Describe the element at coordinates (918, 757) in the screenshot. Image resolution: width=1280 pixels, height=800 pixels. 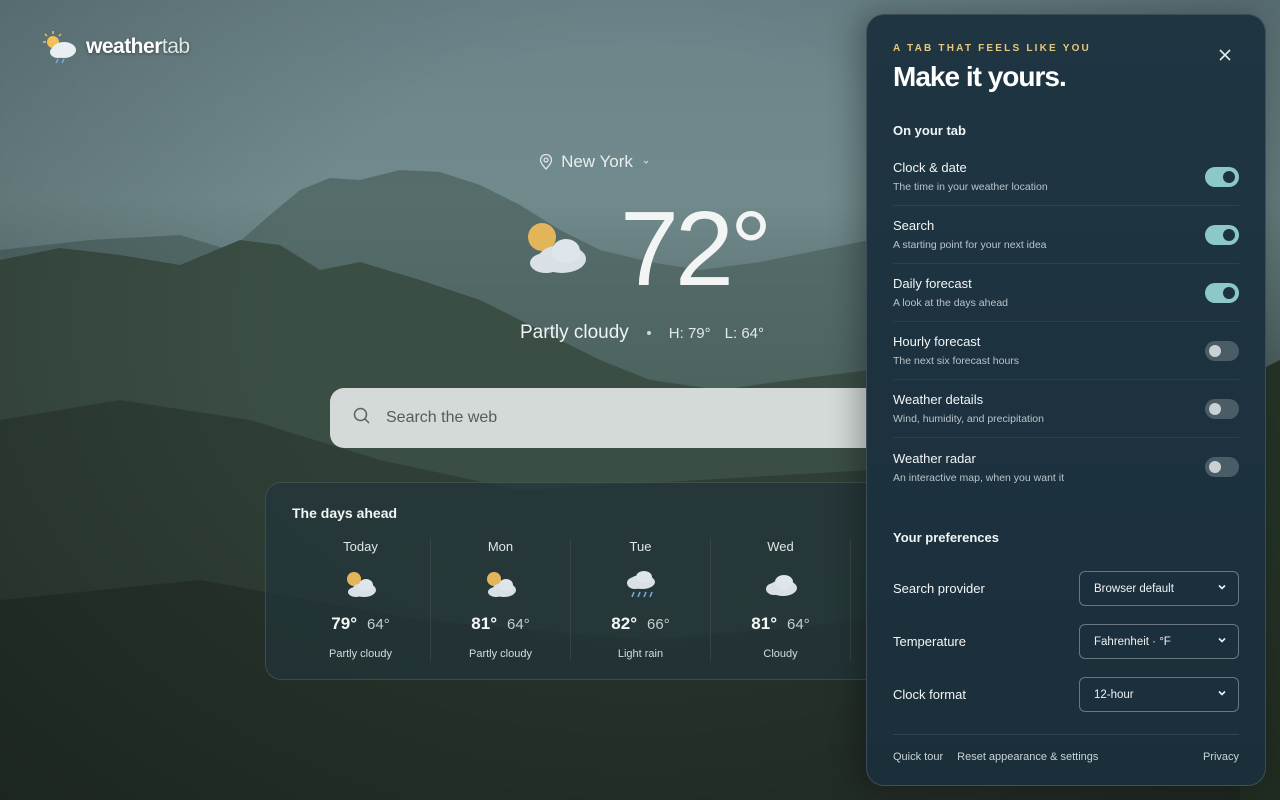
I see `quick-tour-link: Quick tour` at that location.